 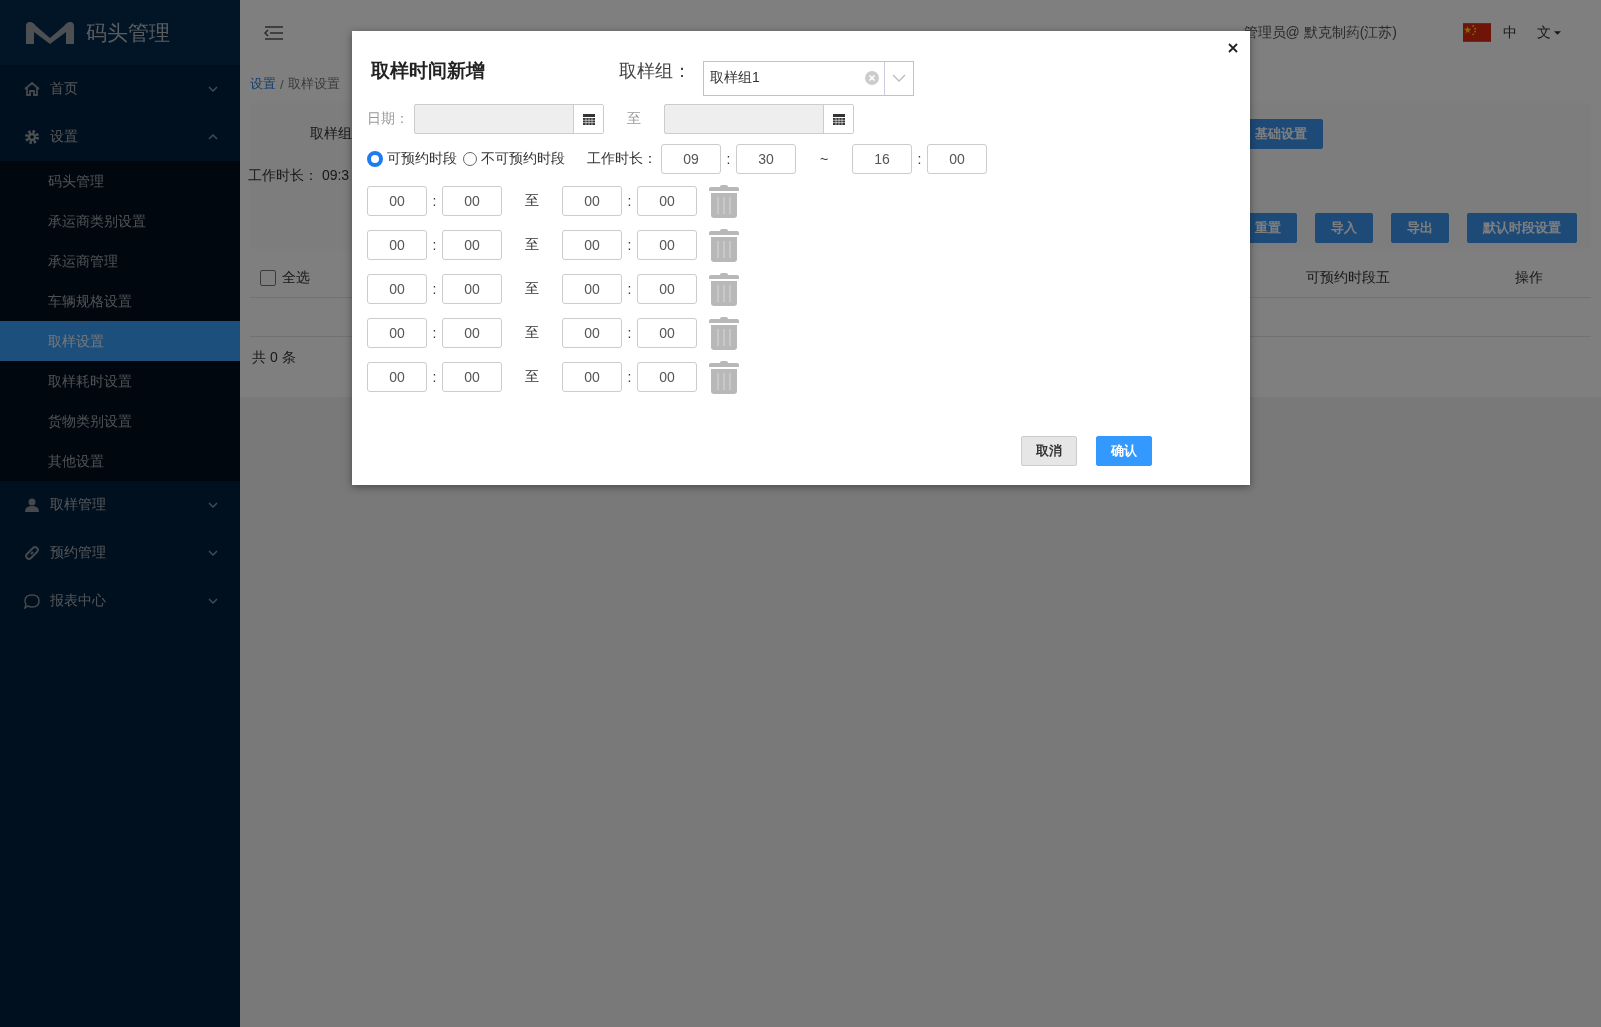 What do you see at coordinates (274, 32) in the screenshot?
I see `menu-icon` at bounding box center [274, 32].